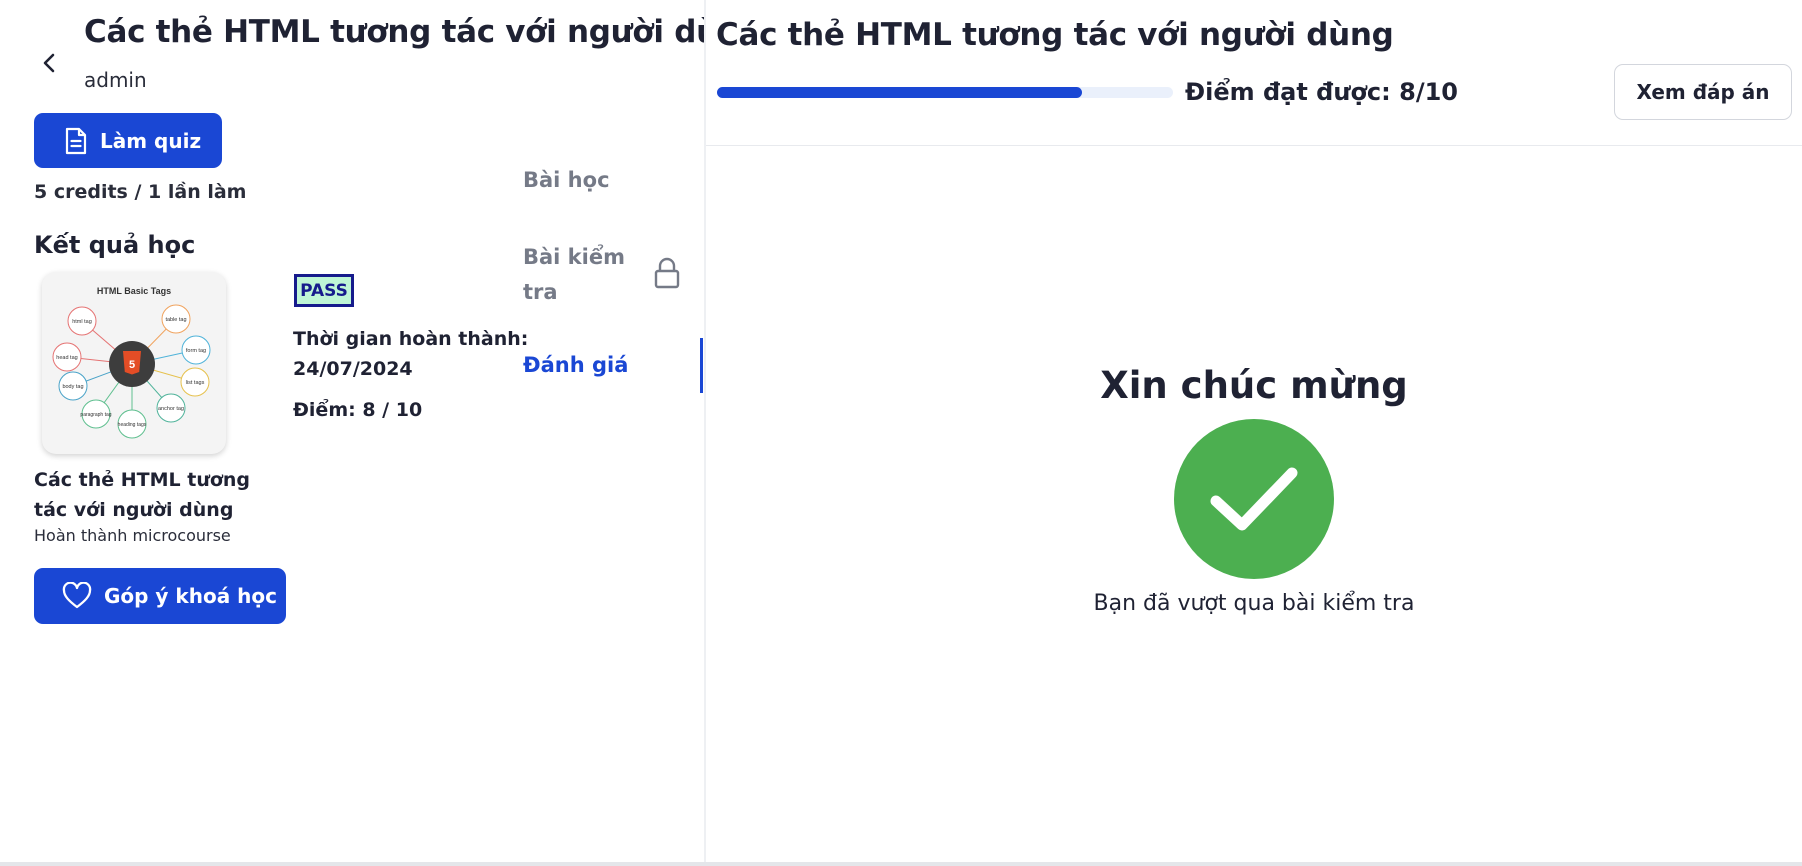 This screenshot has width=1802, height=866. I want to click on take-quiz-label: Làm quiz, so click(151, 140).